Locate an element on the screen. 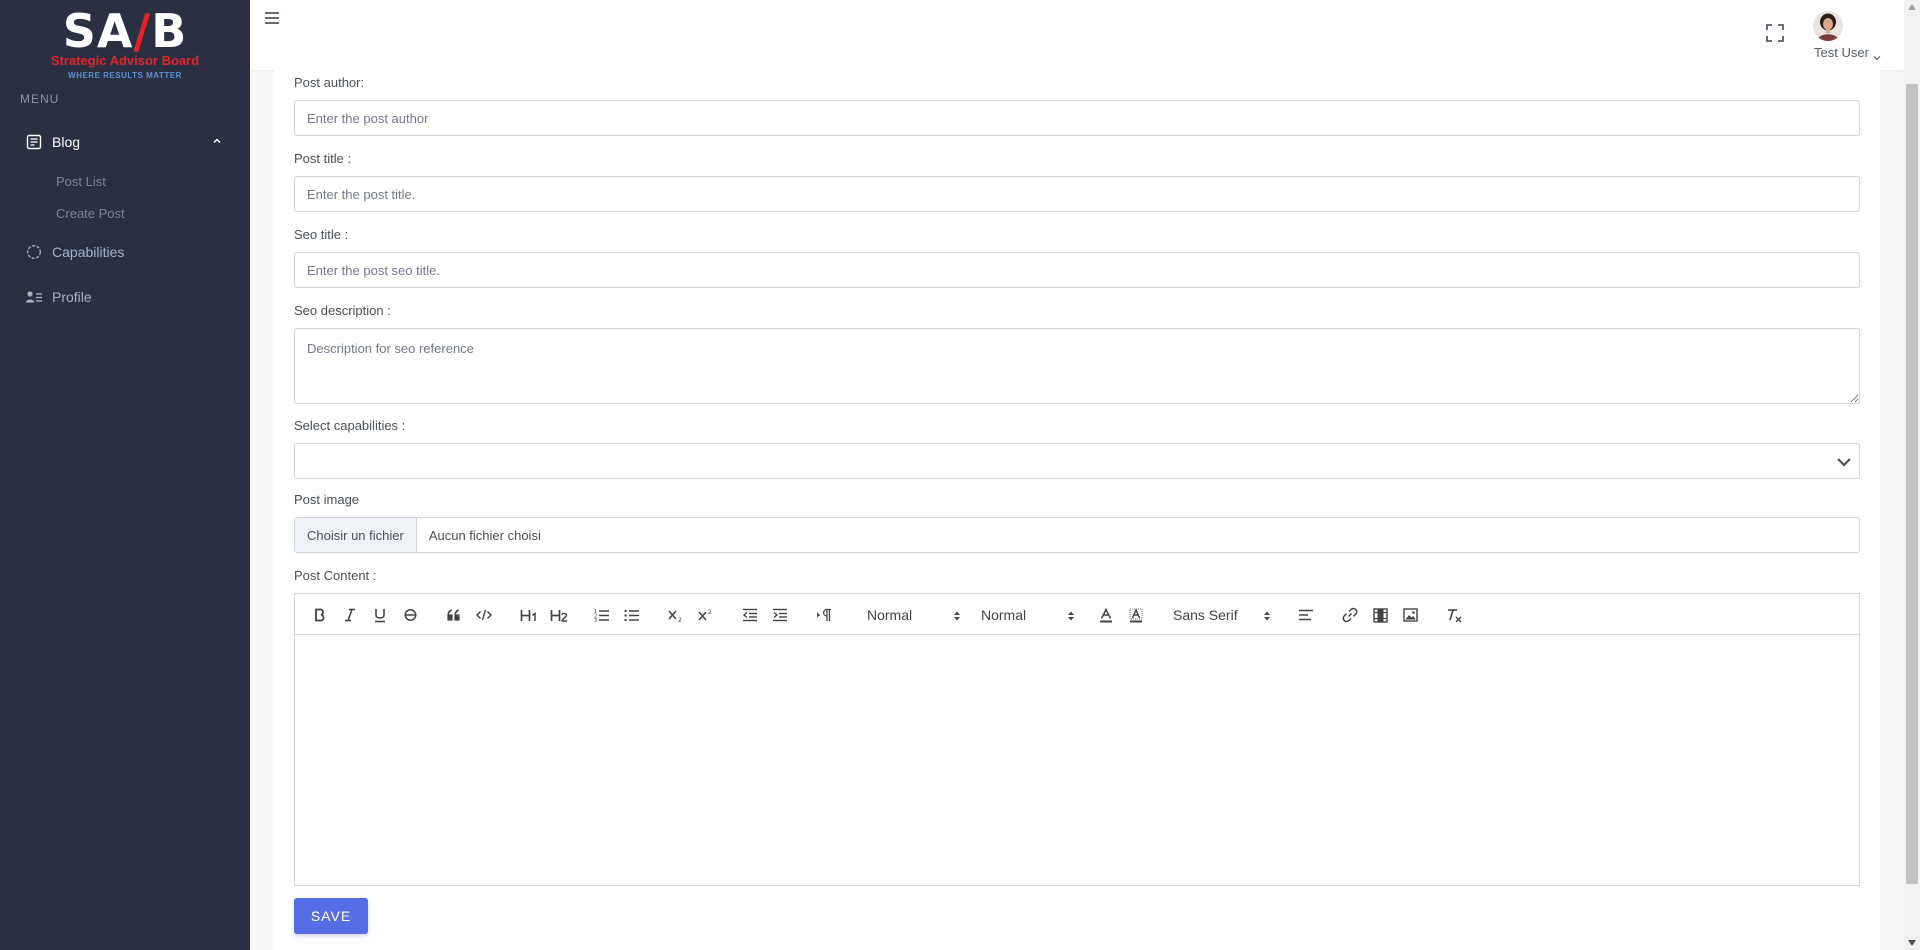 The image size is (1920, 950). sidebar-item-blog: Blog is located at coordinates (125, 142).